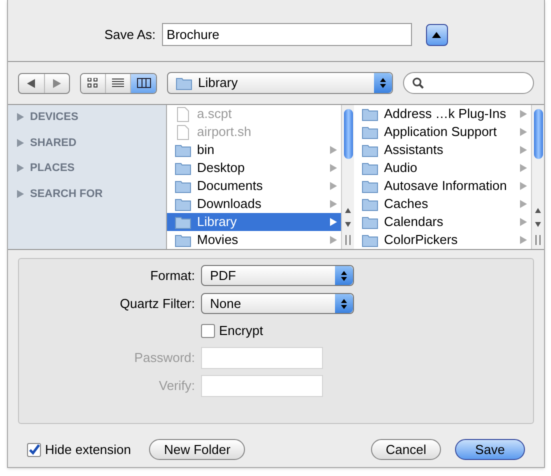 This screenshot has width=551, height=476. What do you see at coordinates (490, 449) in the screenshot?
I see `save-button: Save` at bounding box center [490, 449].